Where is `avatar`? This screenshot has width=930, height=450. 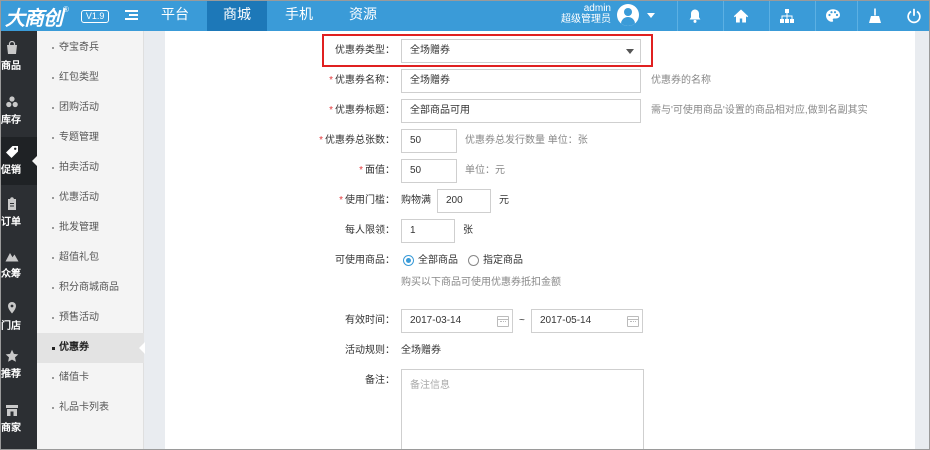 avatar is located at coordinates (628, 15).